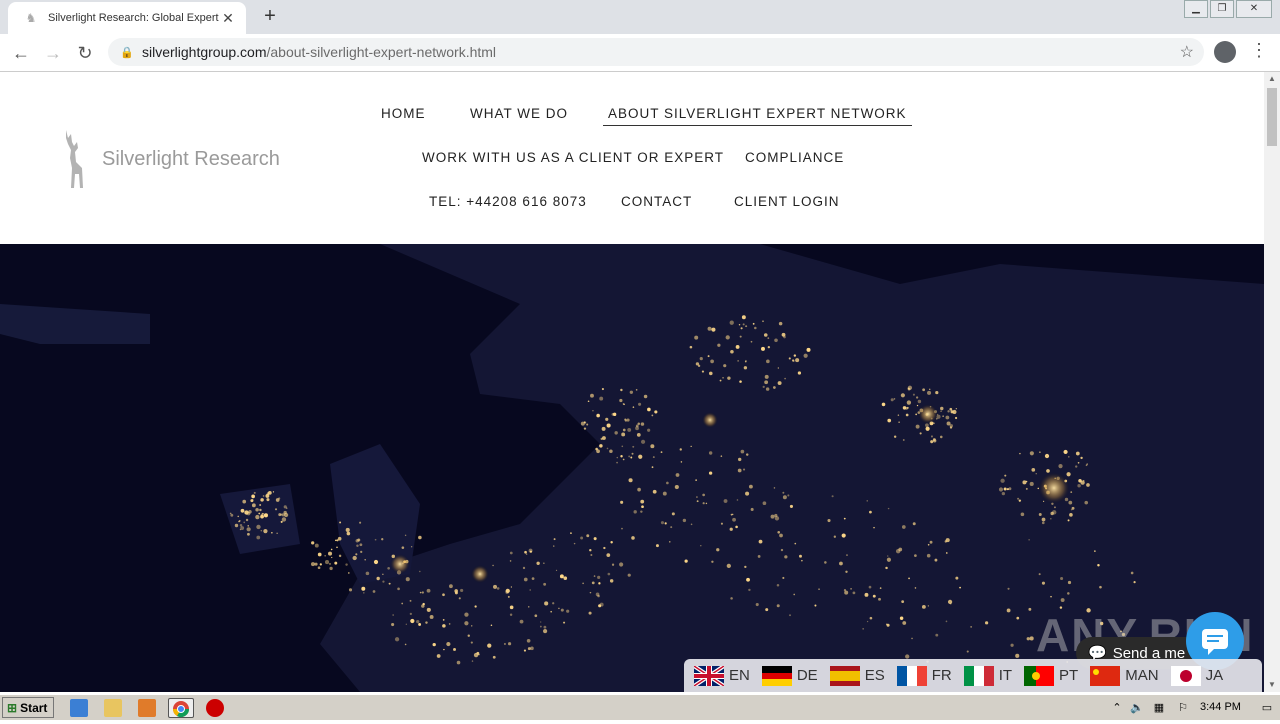  What do you see at coordinates (1124, 675) in the screenshot?
I see `lang-man: MAN` at bounding box center [1124, 675].